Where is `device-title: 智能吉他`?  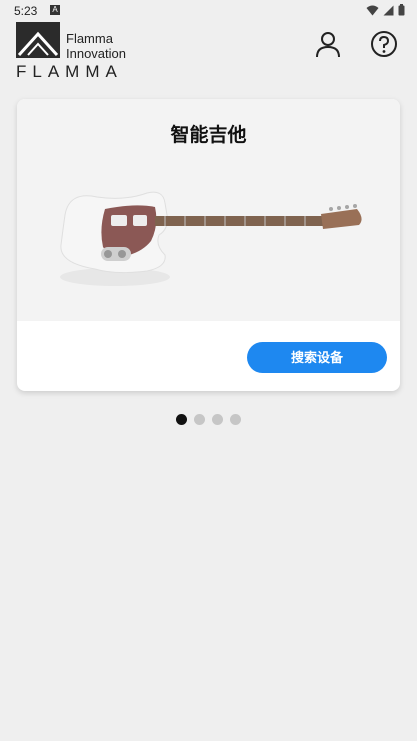 device-title: 智能吉他 is located at coordinates (208, 135).